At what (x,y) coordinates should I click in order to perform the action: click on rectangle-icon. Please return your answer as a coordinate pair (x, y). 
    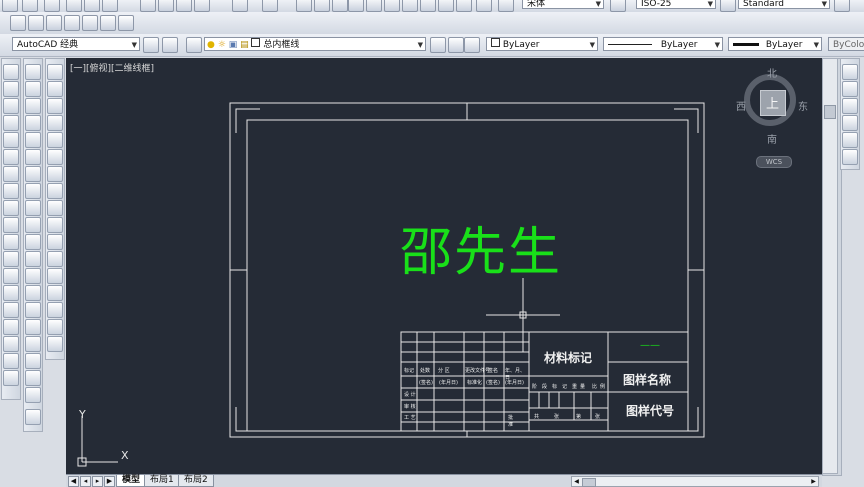
    Looking at the image, I should click on (11, 140).